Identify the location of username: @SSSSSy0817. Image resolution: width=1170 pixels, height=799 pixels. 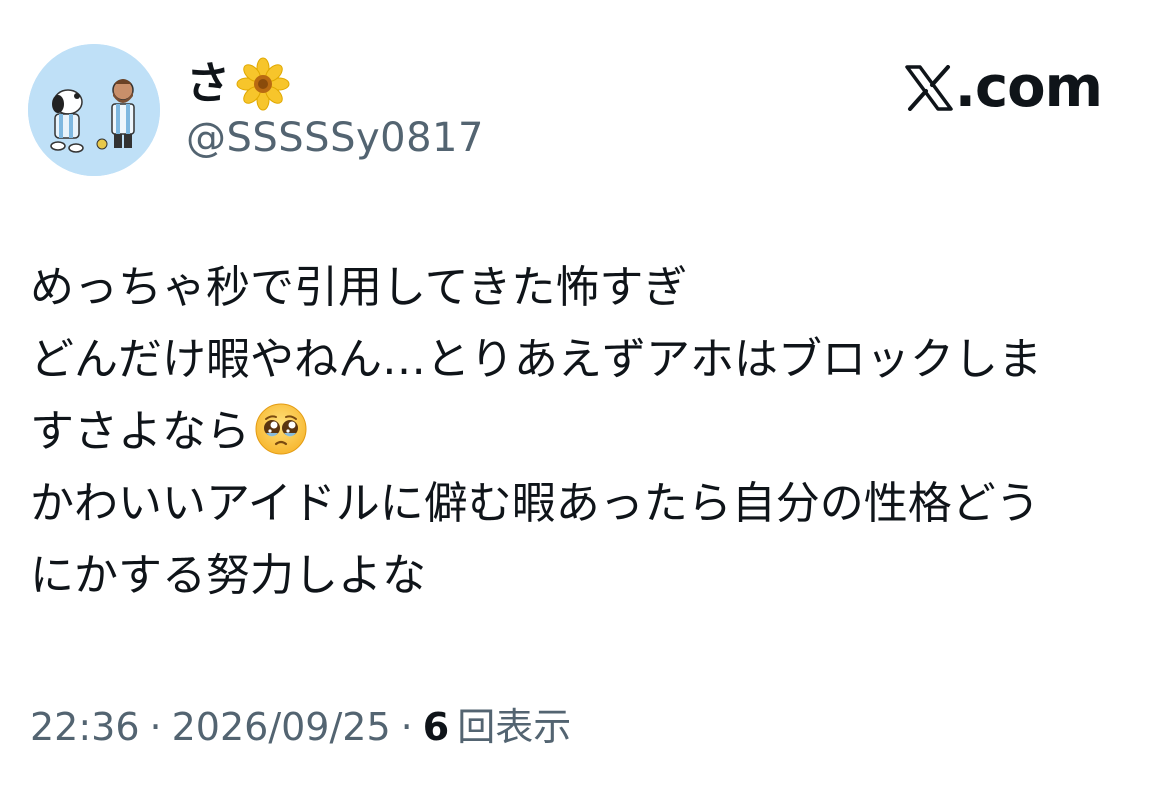
(335, 138).